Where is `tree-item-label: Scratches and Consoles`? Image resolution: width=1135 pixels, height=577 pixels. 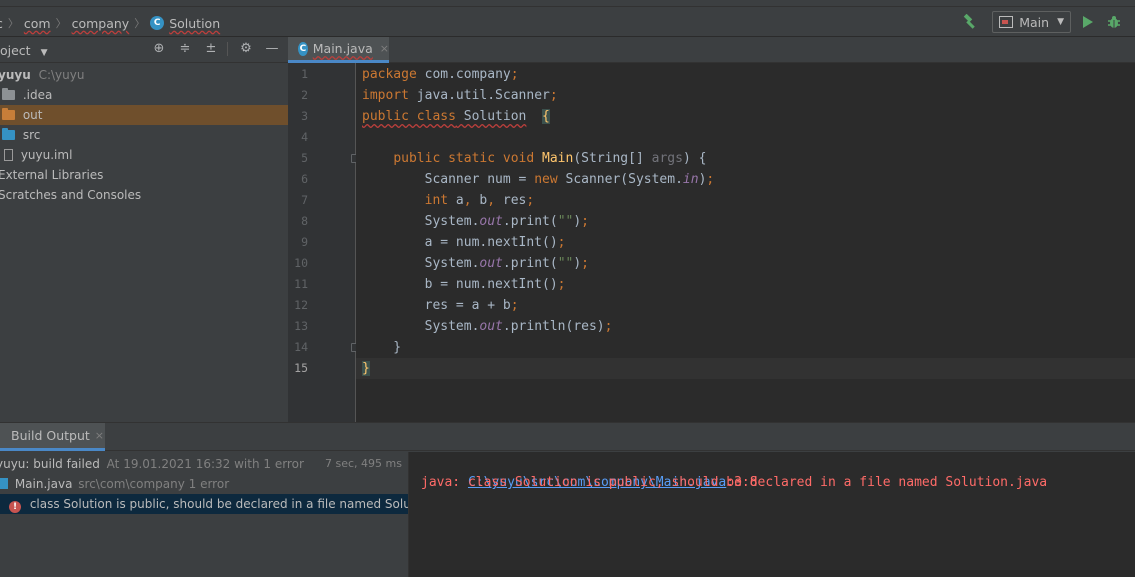
tree-item-label: Scratches and Consoles is located at coordinates (71, 195).